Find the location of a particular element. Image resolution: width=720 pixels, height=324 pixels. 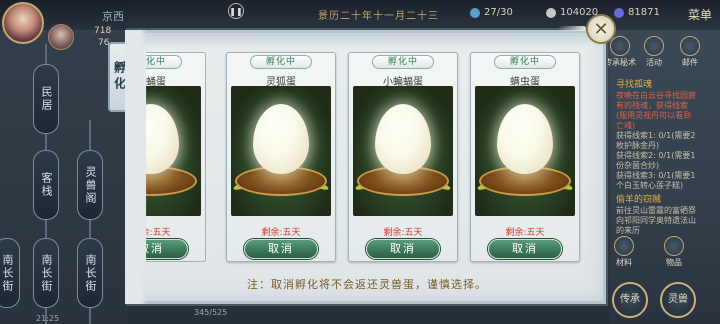

quest-line: 个白玉转心莲子糕) is located at coordinates (650, 185).